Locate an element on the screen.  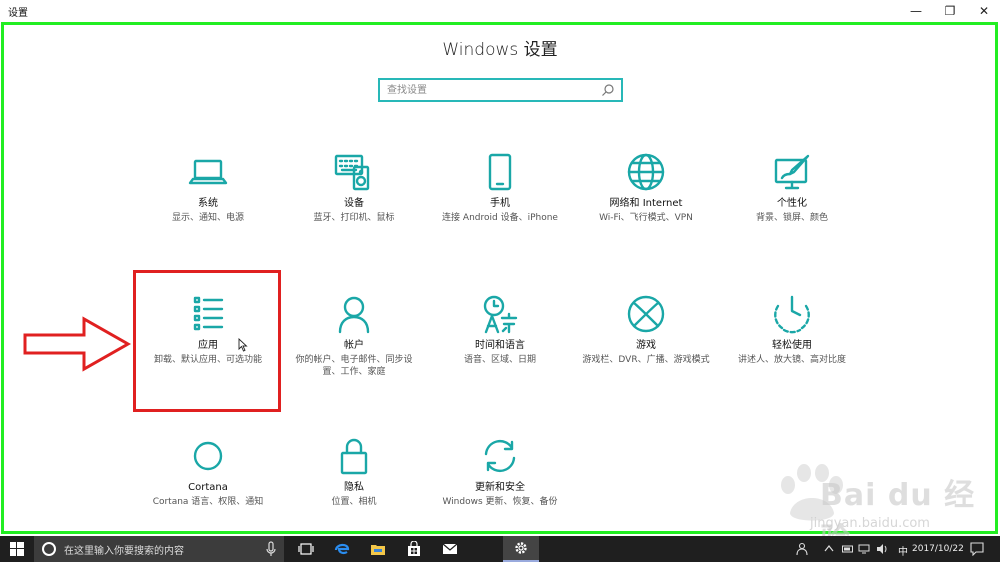
globe-icon is located at coordinates (646, 172).